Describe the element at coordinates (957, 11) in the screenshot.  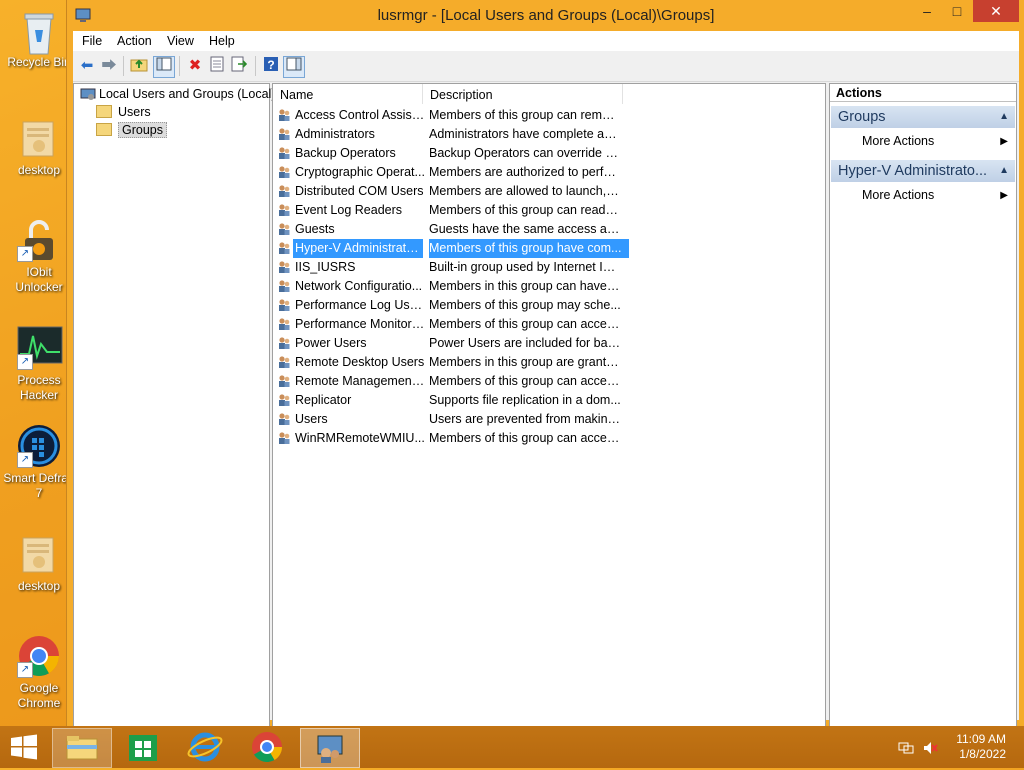
I see `maximize-button: □` at that location.